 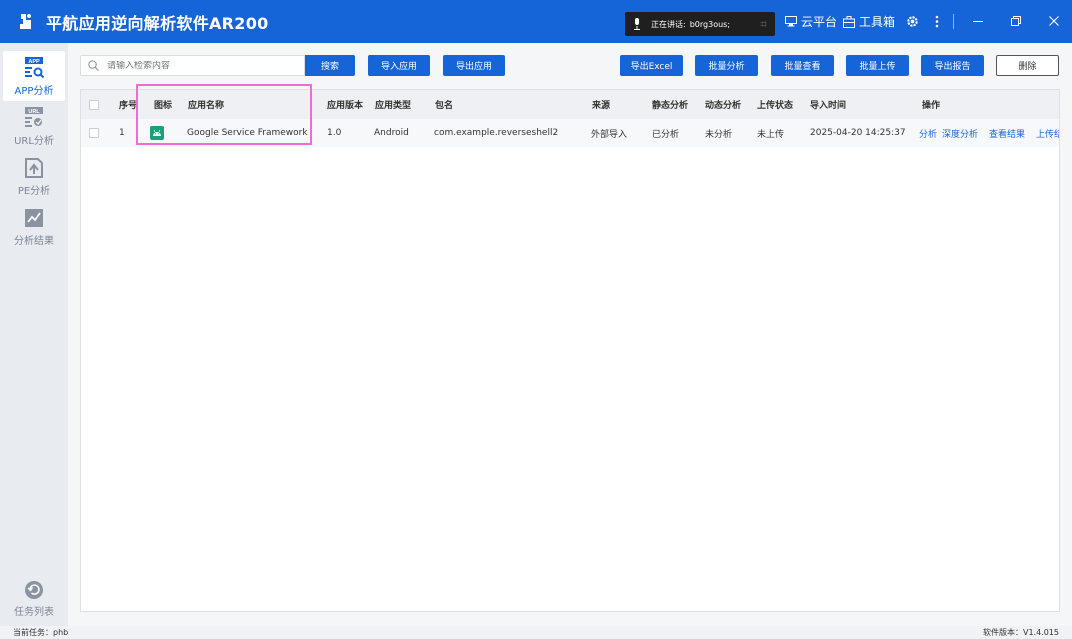 What do you see at coordinates (775, 106) in the screenshot?
I see `col-upload: 上传状态` at bounding box center [775, 106].